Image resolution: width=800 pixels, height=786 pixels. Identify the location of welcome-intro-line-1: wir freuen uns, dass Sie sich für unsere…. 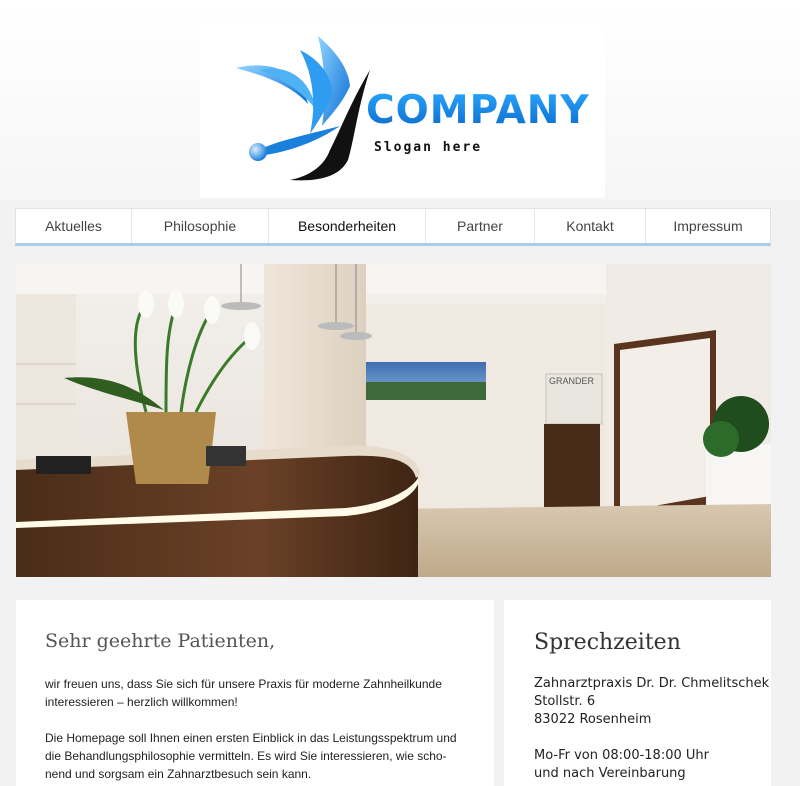
(243, 684).